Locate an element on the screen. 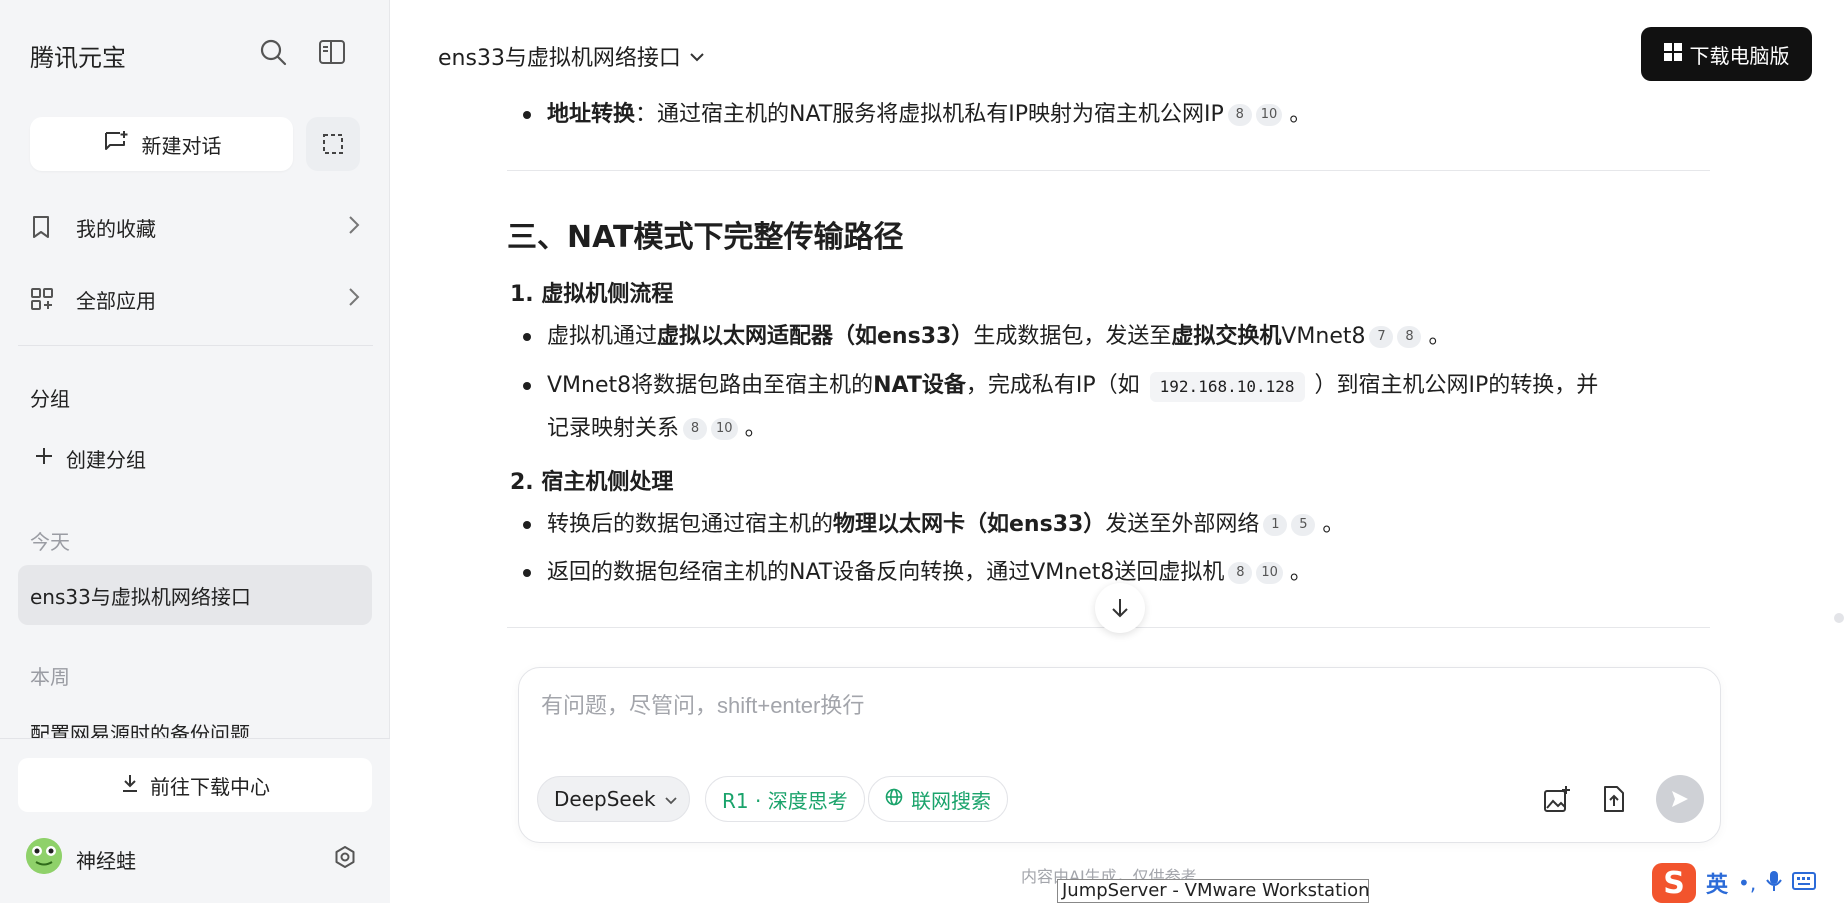 This screenshot has height=903, width=1848. keyboard-icon is located at coordinates (1804, 883).